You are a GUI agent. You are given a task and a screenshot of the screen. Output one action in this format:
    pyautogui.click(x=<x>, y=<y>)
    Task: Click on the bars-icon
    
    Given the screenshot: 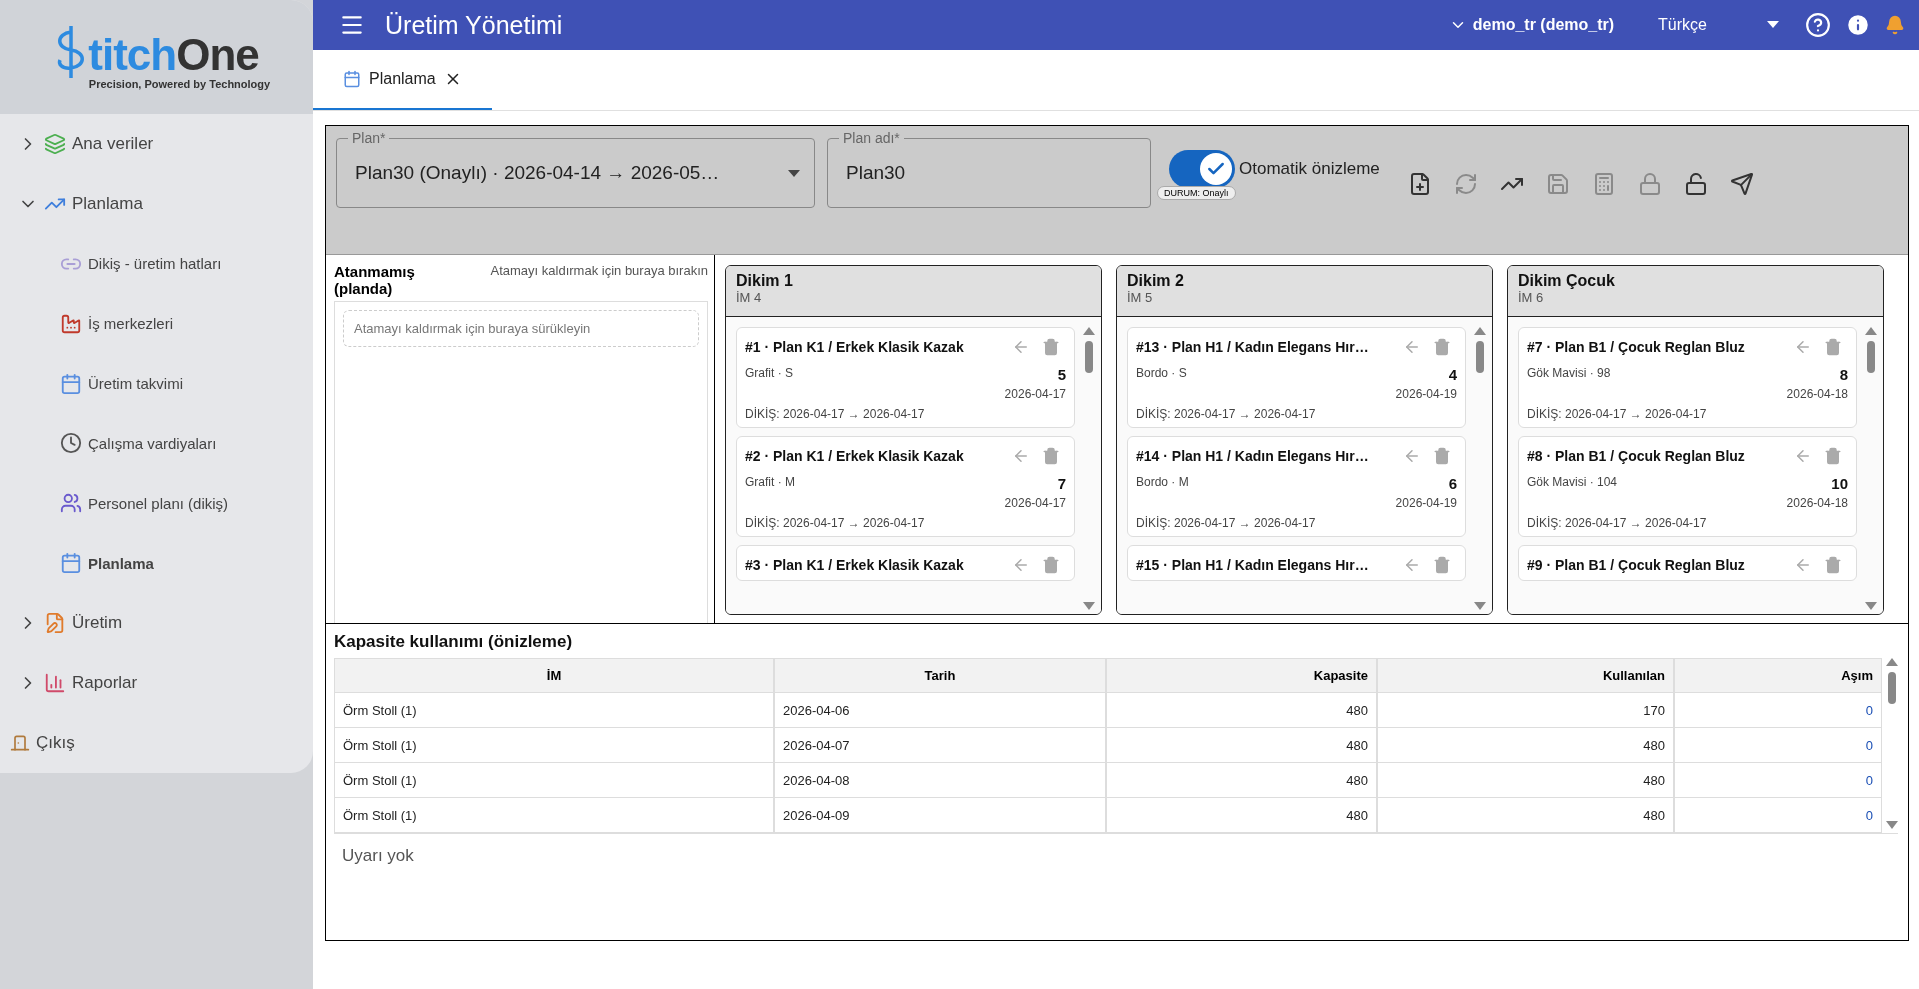 What is the action you would take?
    pyautogui.click(x=55, y=683)
    